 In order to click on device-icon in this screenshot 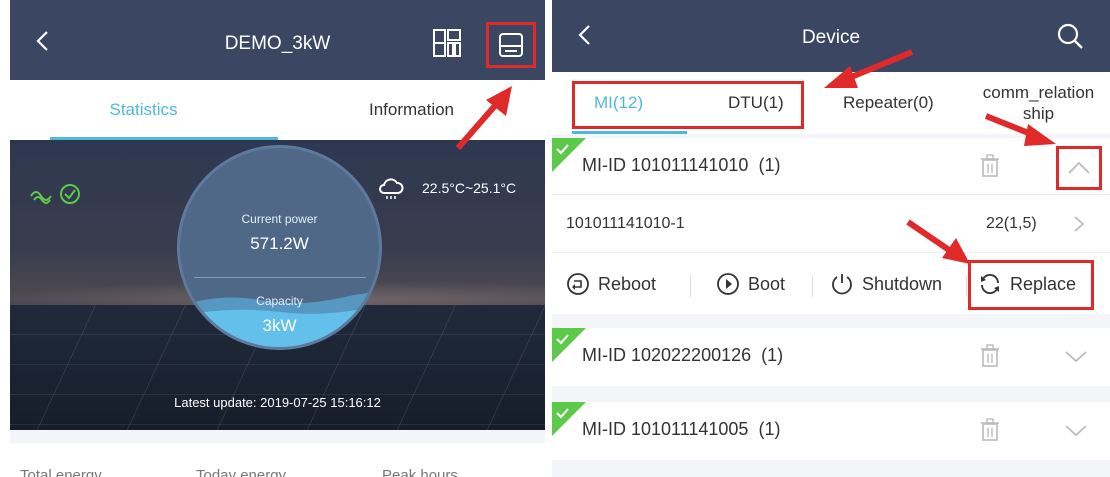, I will do `click(511, 45)`.